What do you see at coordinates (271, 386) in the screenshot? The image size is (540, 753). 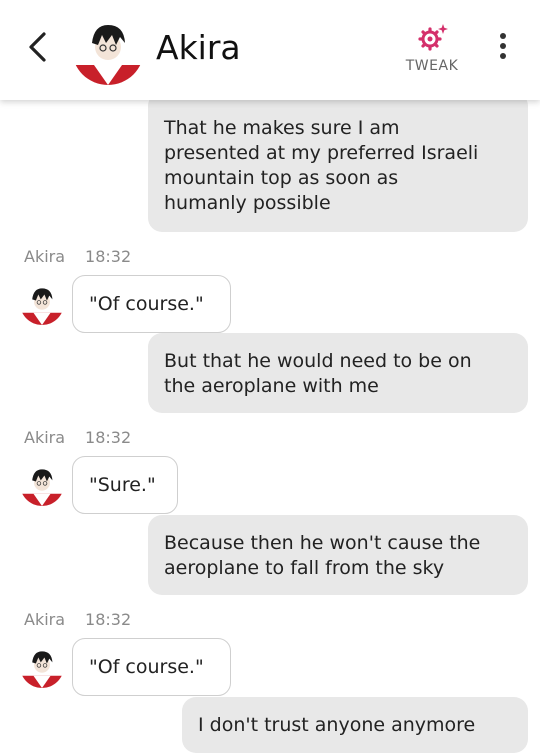 I see `message-line: the aeroplane with me` at bounding box center [271, 386].